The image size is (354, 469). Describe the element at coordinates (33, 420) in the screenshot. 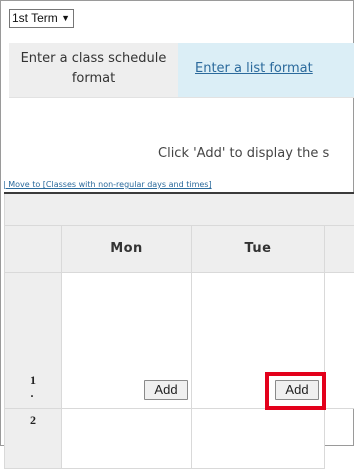

I see `period-number: 2` at that location.